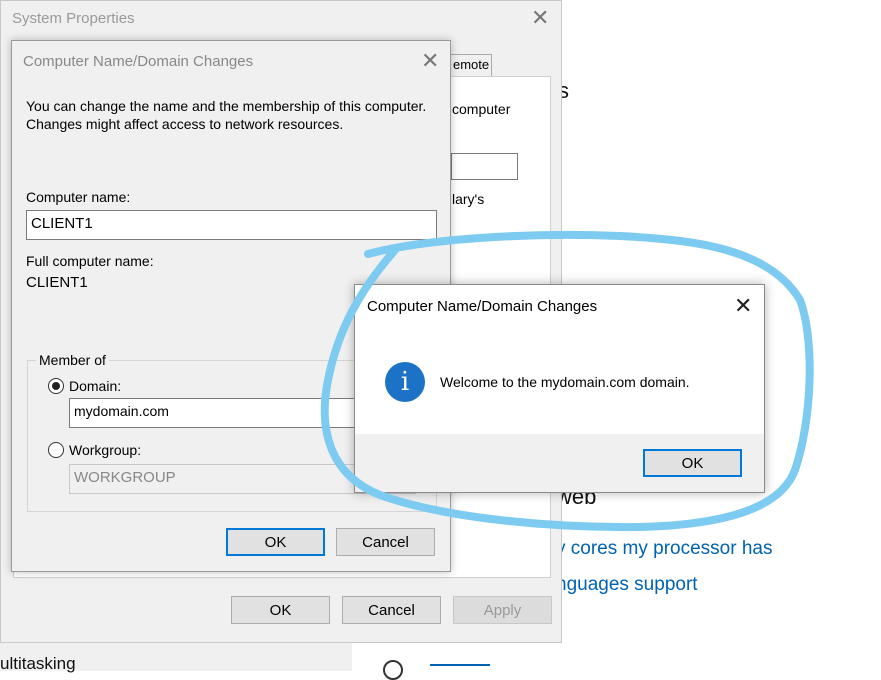  What do you see at coordinates (565, 382) in the screenshot?
I see `welcome-message-text: Welcome to the mydomain.com domain.` at bounding box center [565, 382].